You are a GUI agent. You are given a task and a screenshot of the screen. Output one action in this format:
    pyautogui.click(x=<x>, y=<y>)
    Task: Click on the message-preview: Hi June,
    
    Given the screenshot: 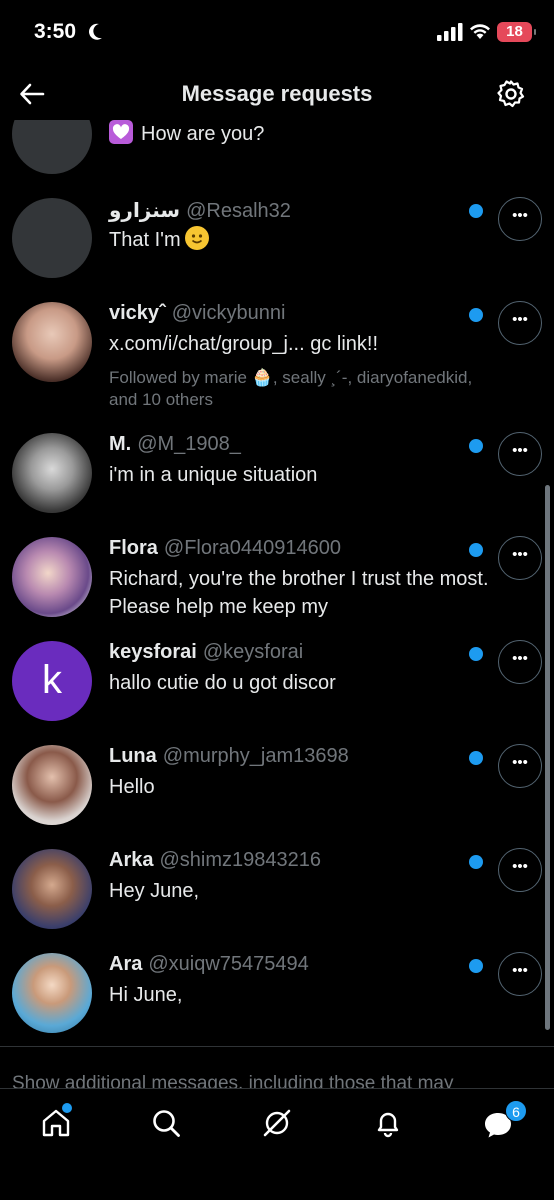 What is the action you would take?
    pyautogui.click(x=146, y=995)
    